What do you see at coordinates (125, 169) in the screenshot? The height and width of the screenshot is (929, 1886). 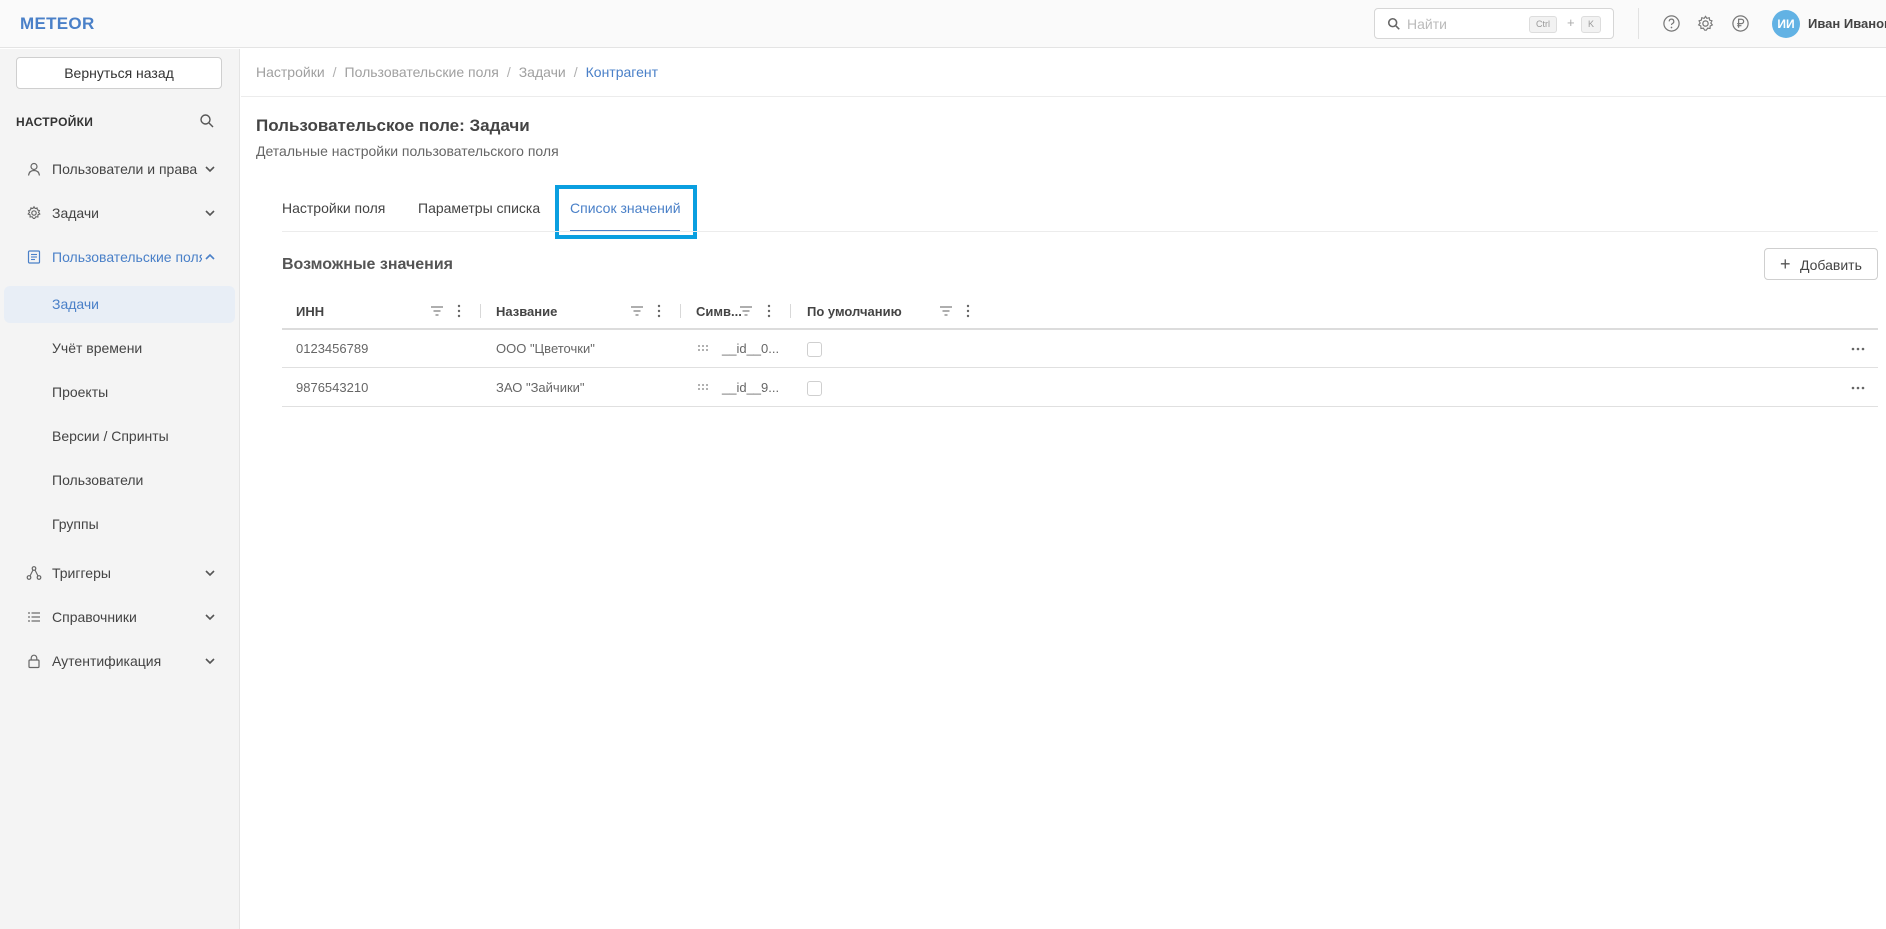 I see `sidebar-item-label: Пользователи и права` at bounding box center [125, 169].